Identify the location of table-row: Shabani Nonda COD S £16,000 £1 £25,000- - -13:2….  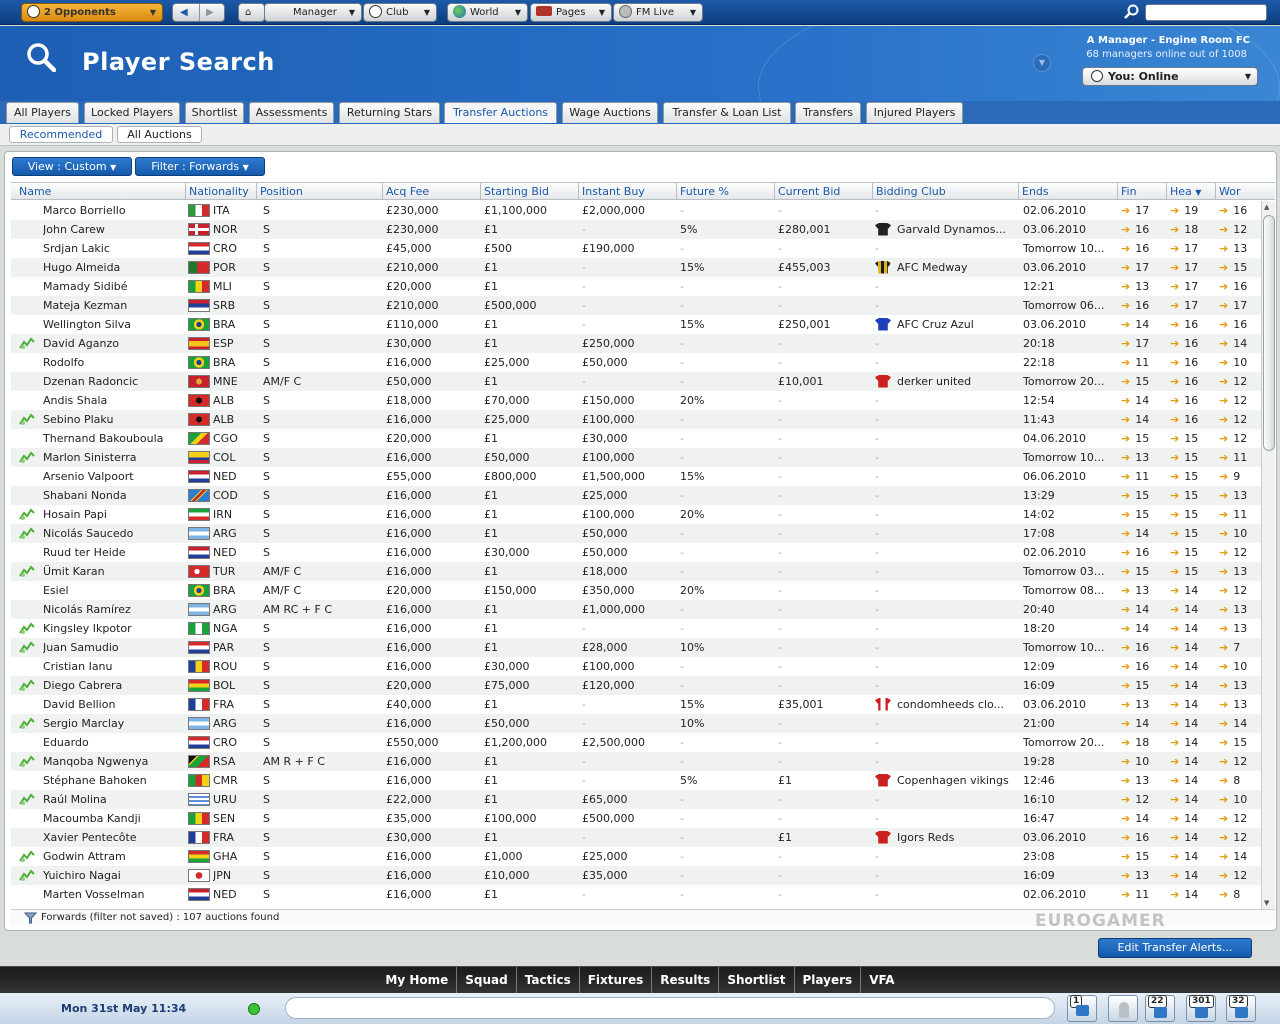
(636, 495).